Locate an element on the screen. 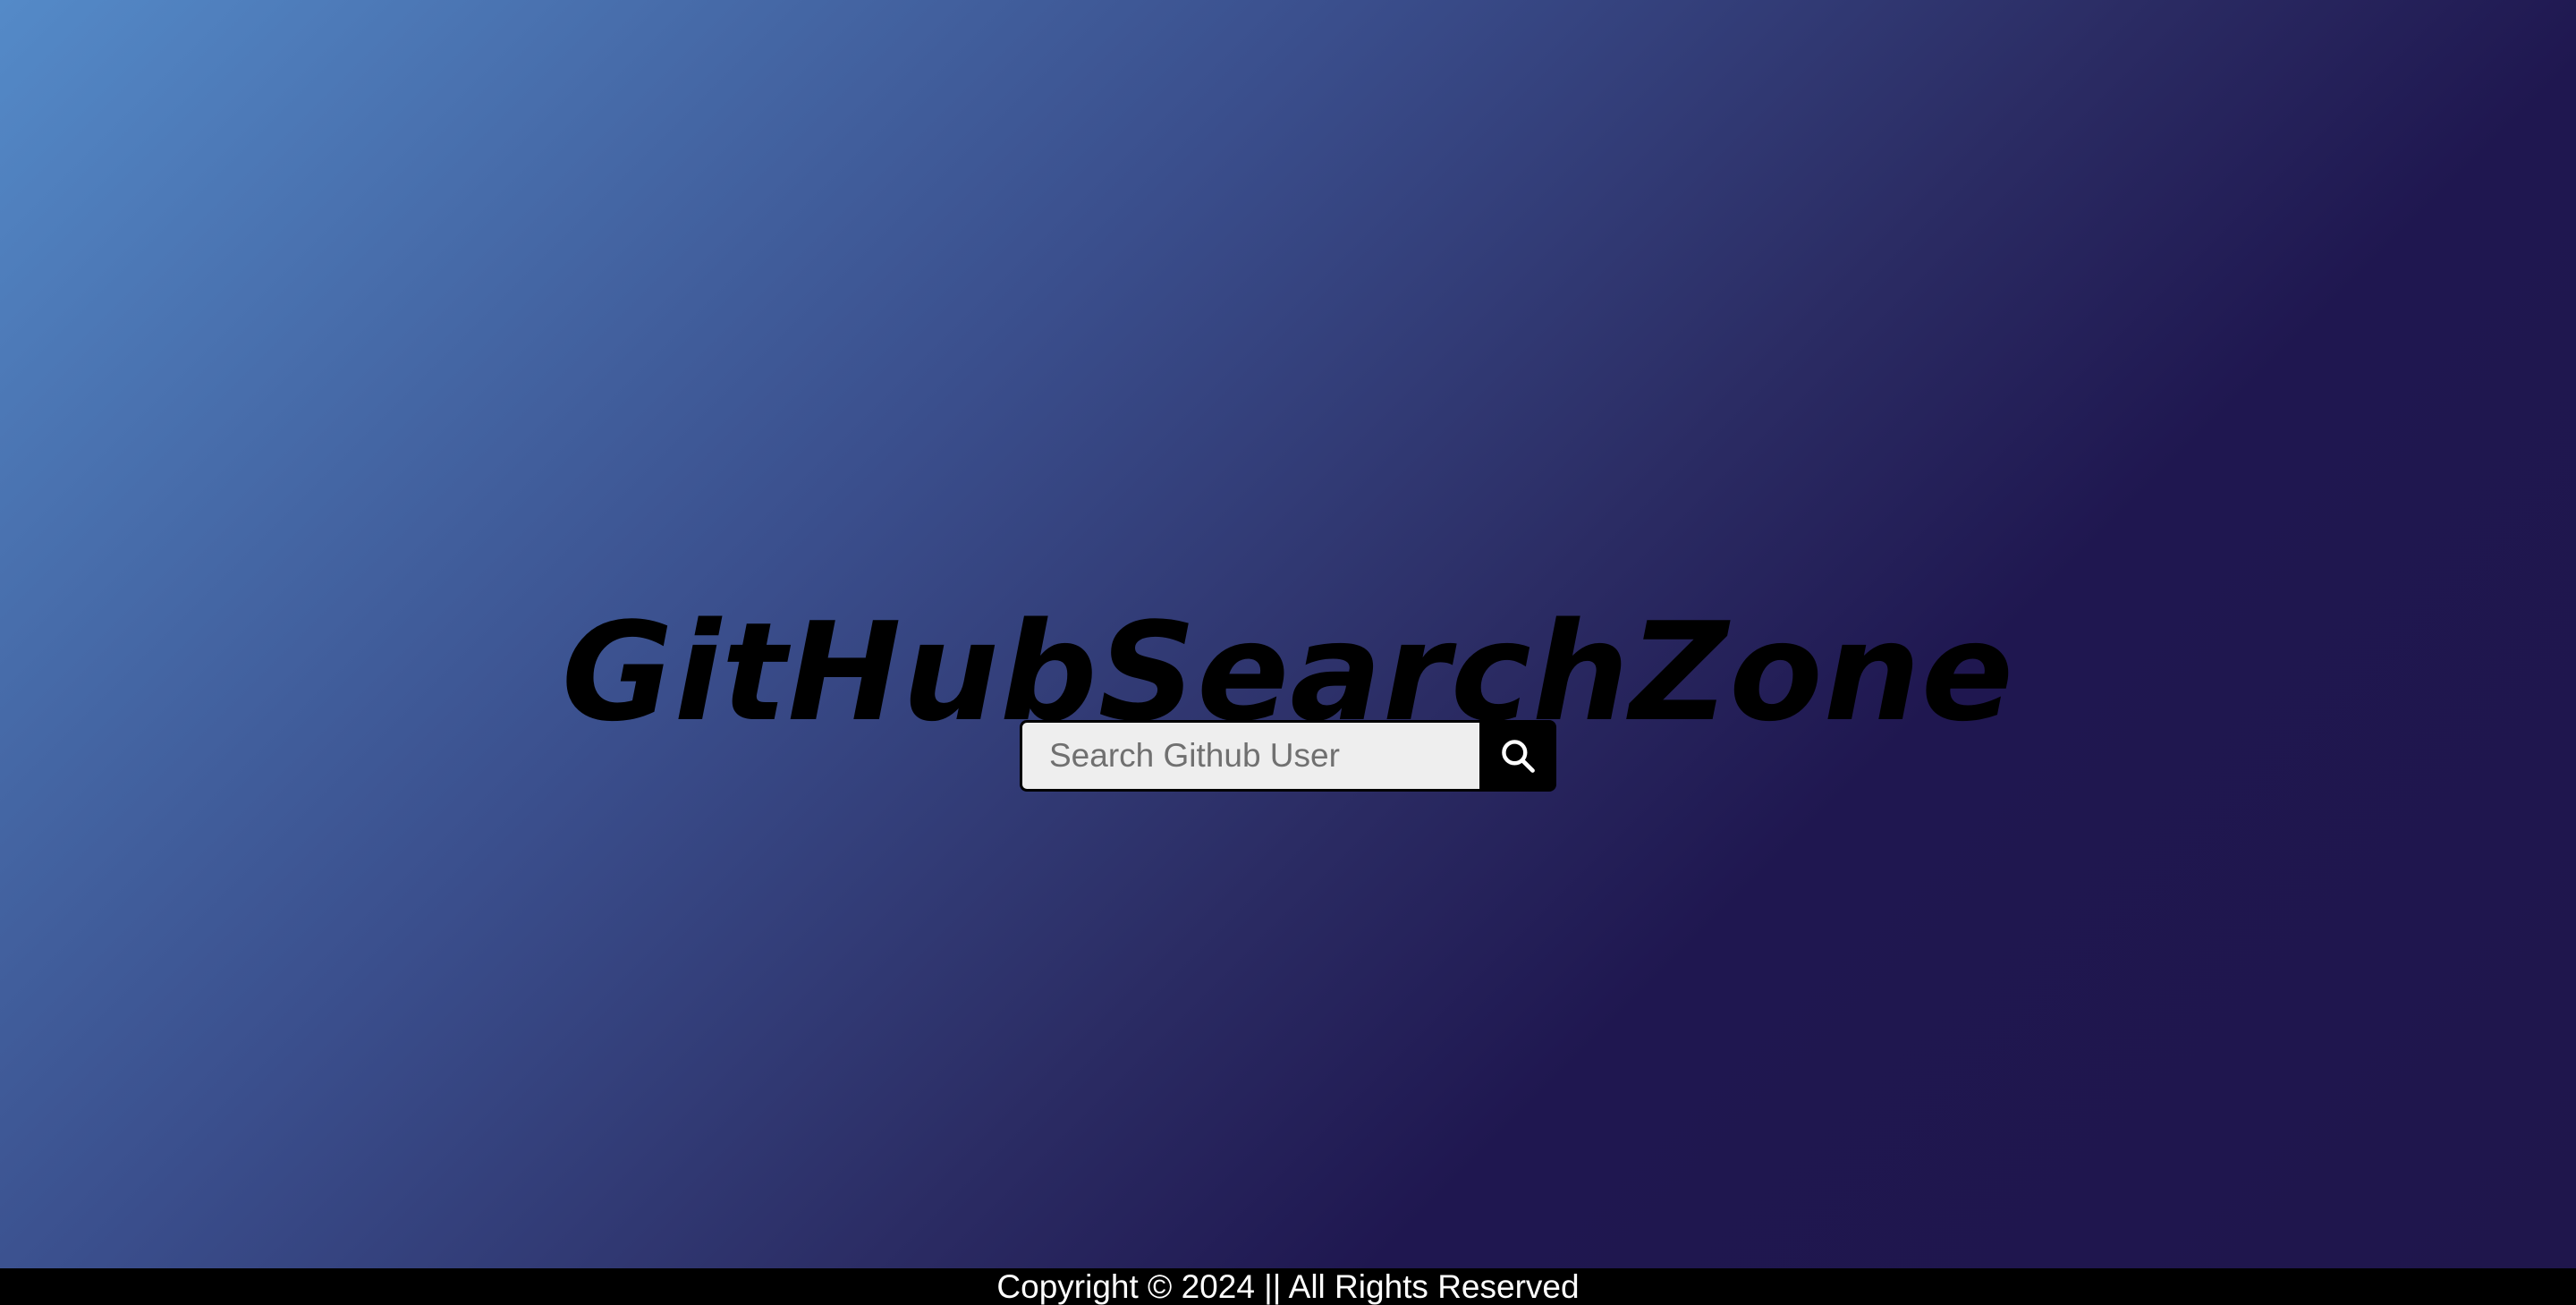 This screenshot has height=1305, width=2576. copyright-text: Copyright © 2024 || All Rights Reserved is located at coordinates (1288, 1286).